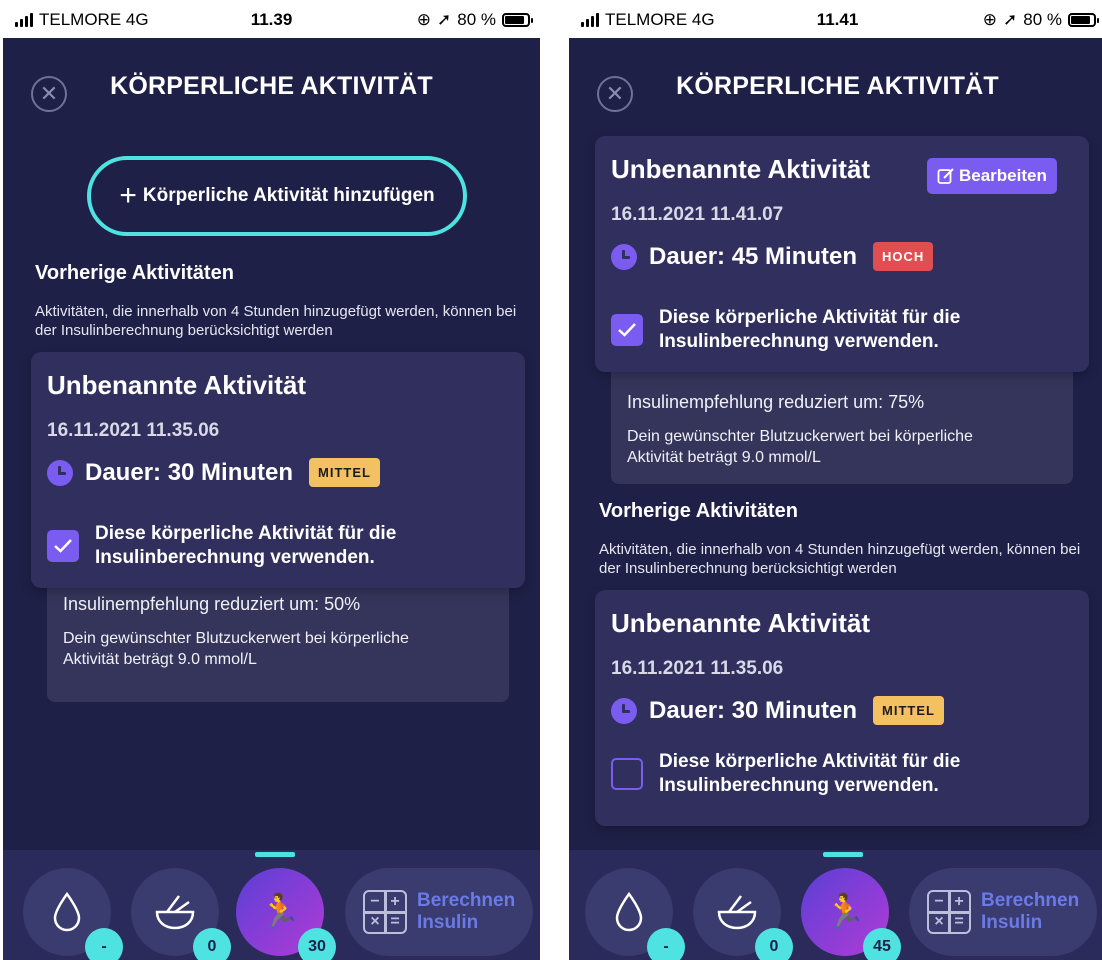 This screenshot has width=1102, height=960. I want to click on tab-activity: 🏃 30, so click(286, 914).